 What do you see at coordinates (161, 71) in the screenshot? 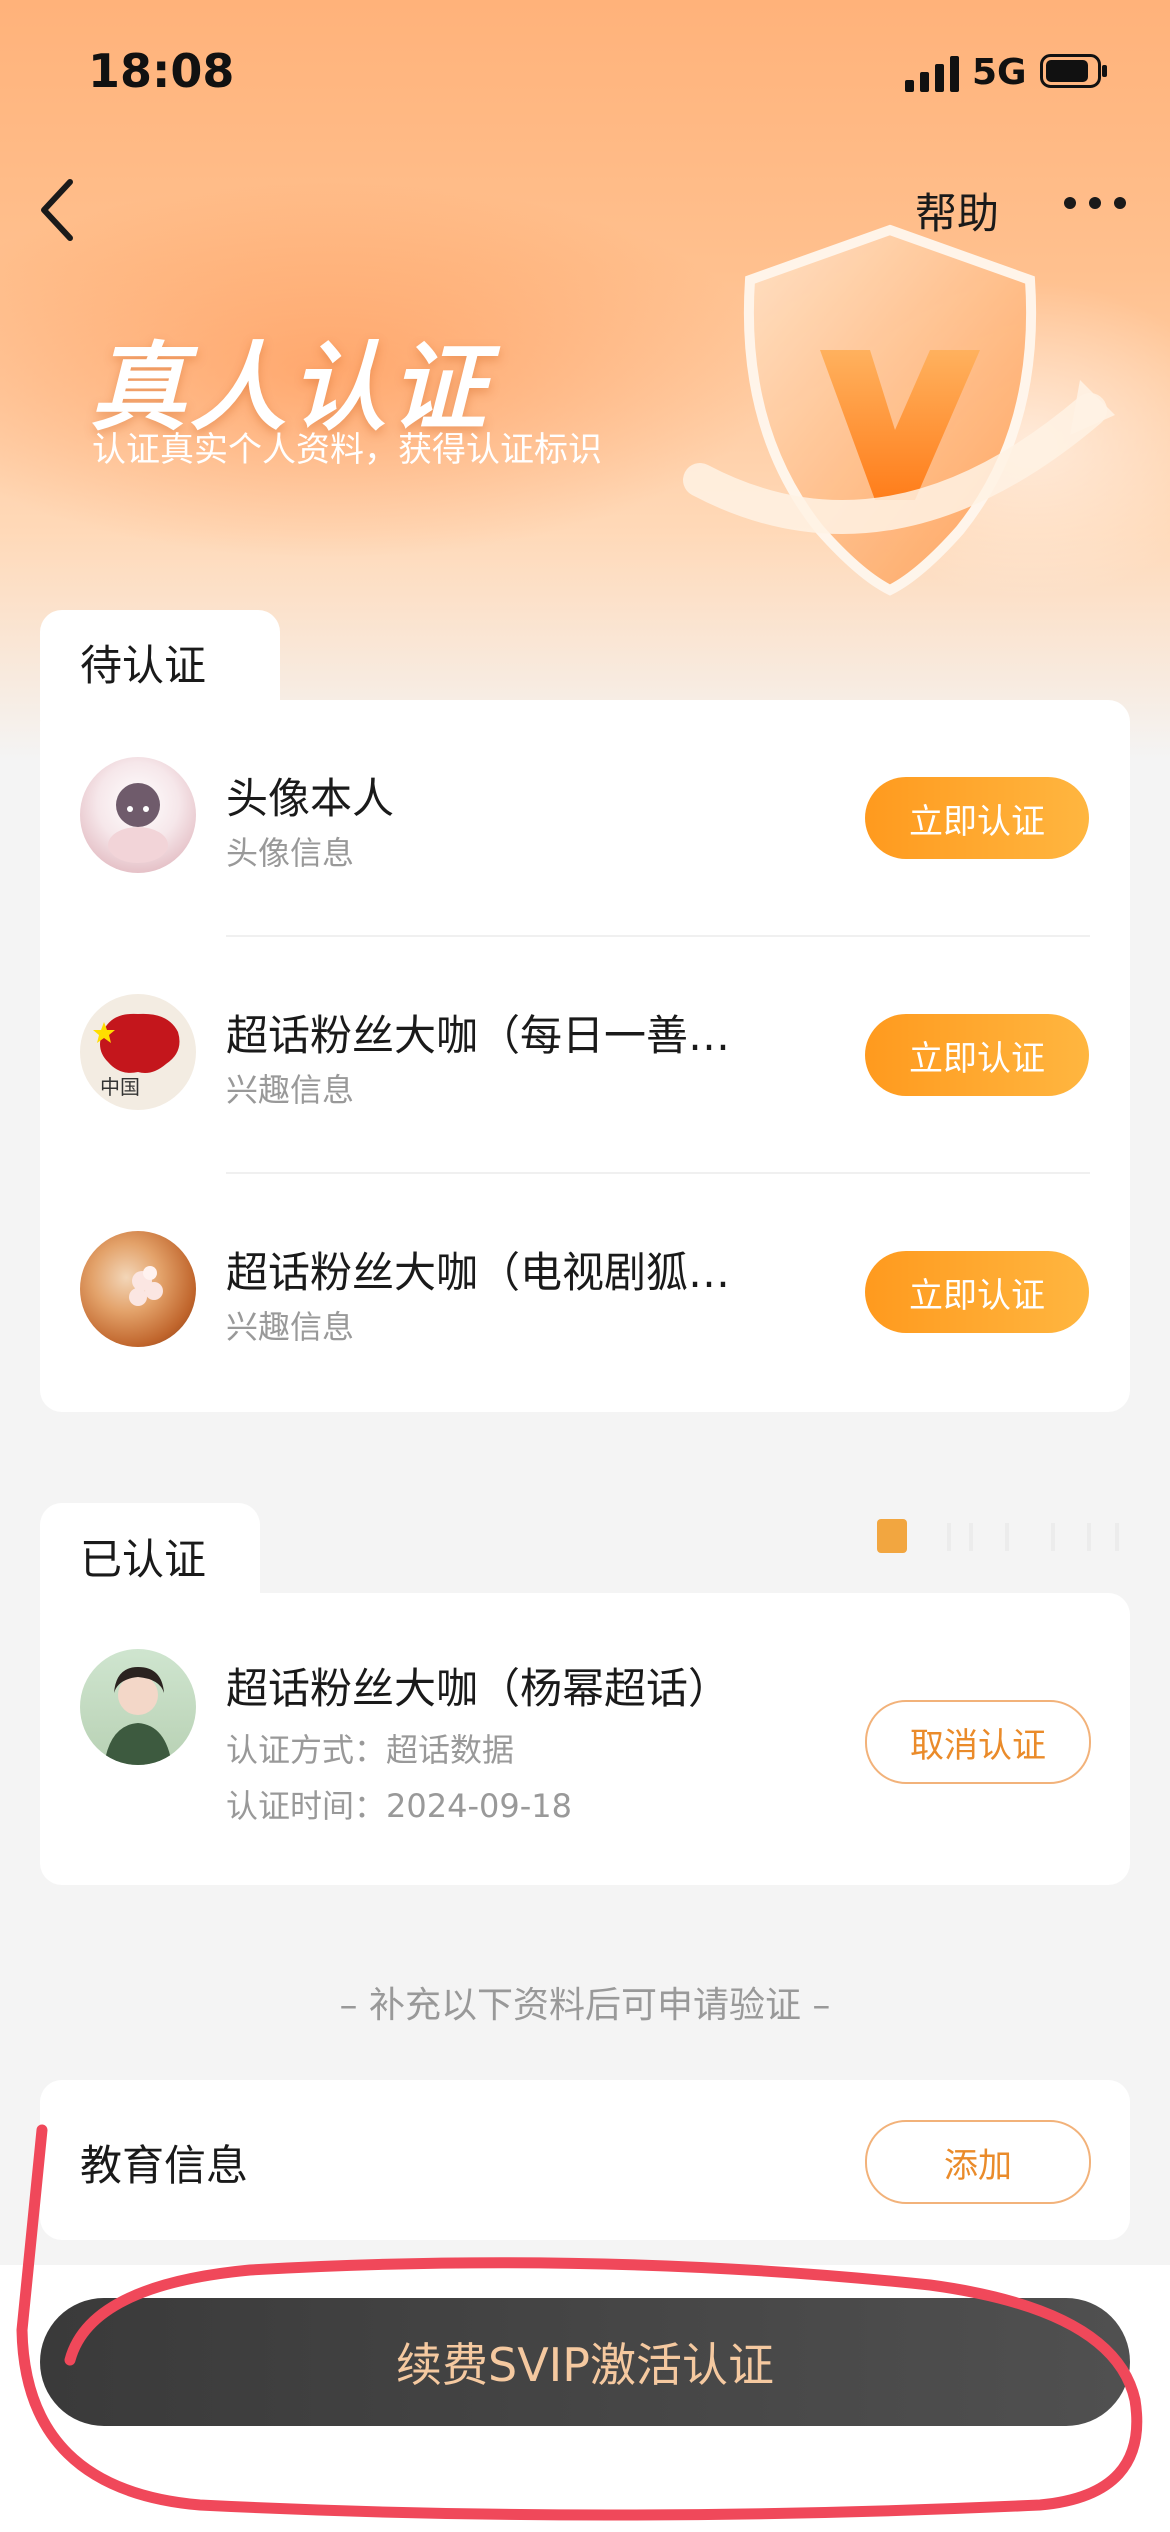
I see `status-time: 18:08` at bounding box center [161, 71].